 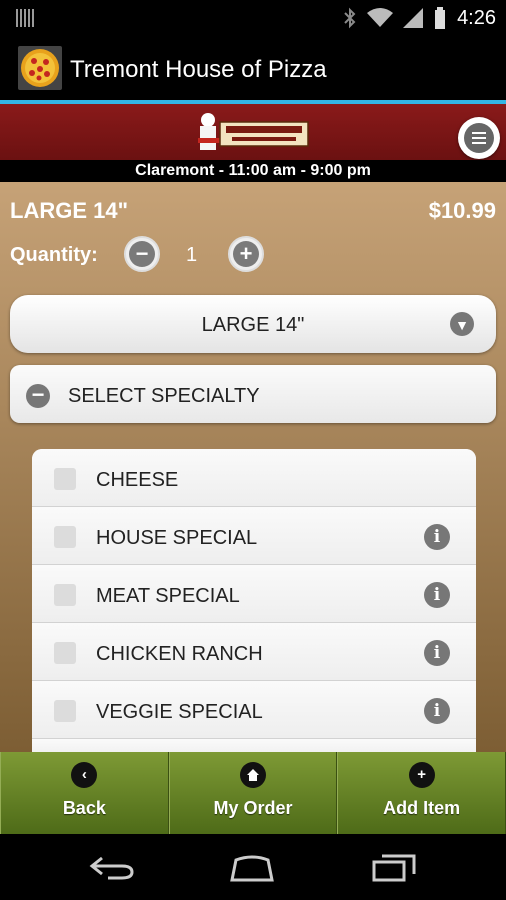 What do you see at coordinates (394, 867) in the screenshot?
I see `recents-nav-icon` at bounding box center [394, 867].